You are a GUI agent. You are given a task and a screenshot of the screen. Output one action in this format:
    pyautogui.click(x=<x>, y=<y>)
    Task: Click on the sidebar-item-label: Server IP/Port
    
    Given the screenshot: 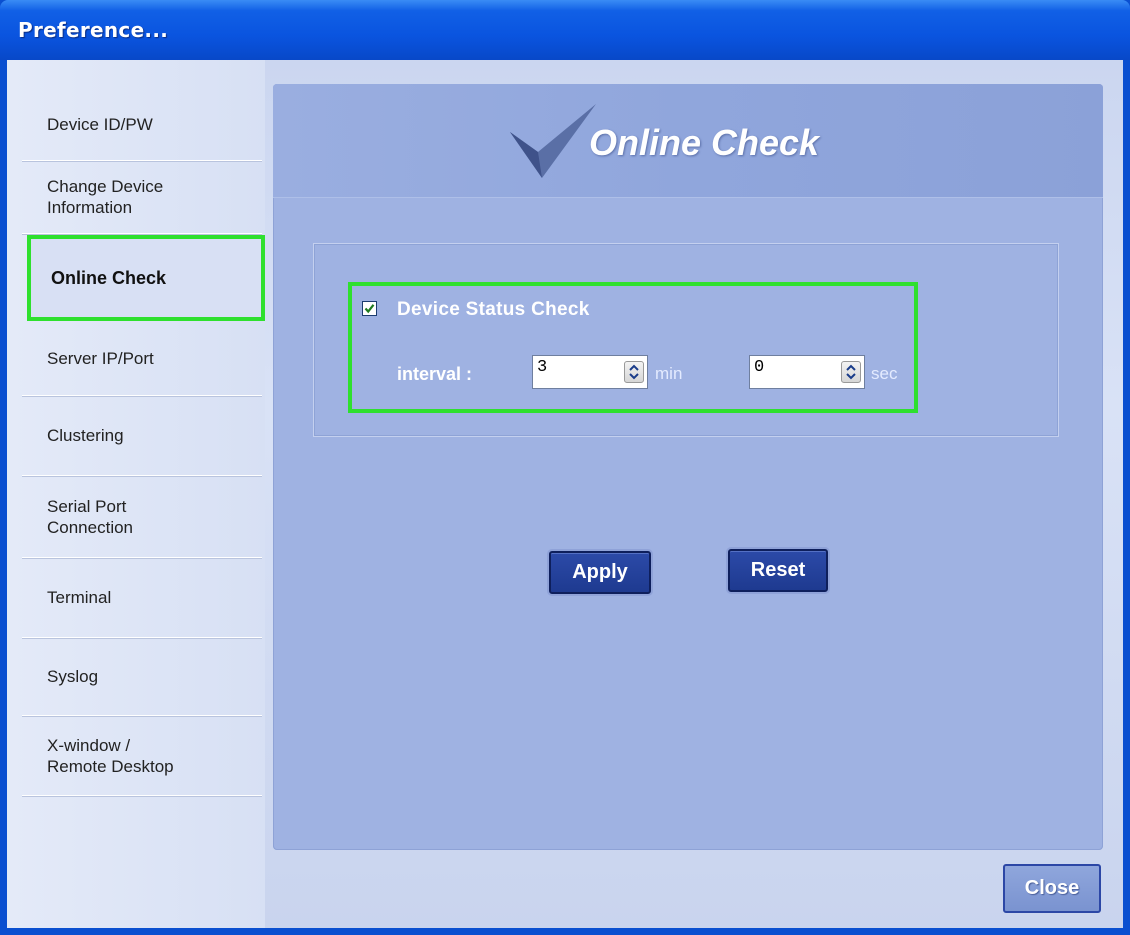 What is the action you would take?
    pyautogui.click(x=100, y=358)
    